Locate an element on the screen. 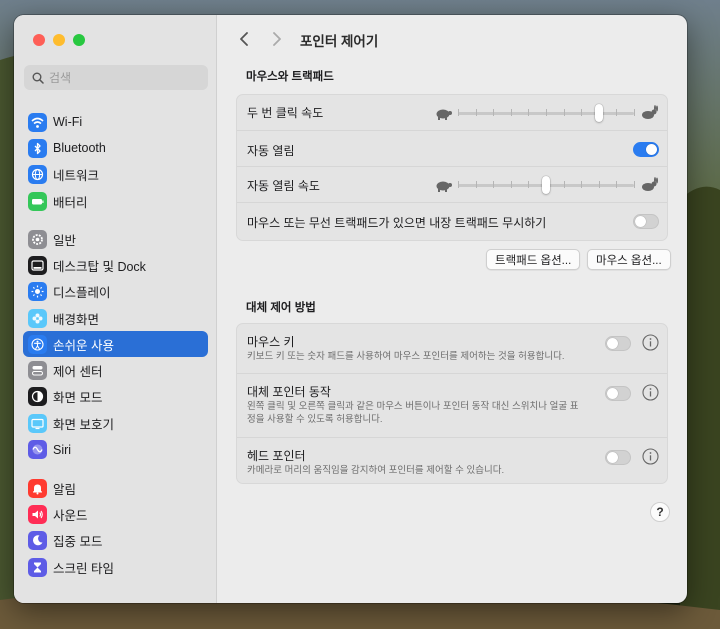 The width and height of the screenshot is (720, 629). sidebar-item-screensaver: 화면 보호기 is located at coordinates (115, 423).